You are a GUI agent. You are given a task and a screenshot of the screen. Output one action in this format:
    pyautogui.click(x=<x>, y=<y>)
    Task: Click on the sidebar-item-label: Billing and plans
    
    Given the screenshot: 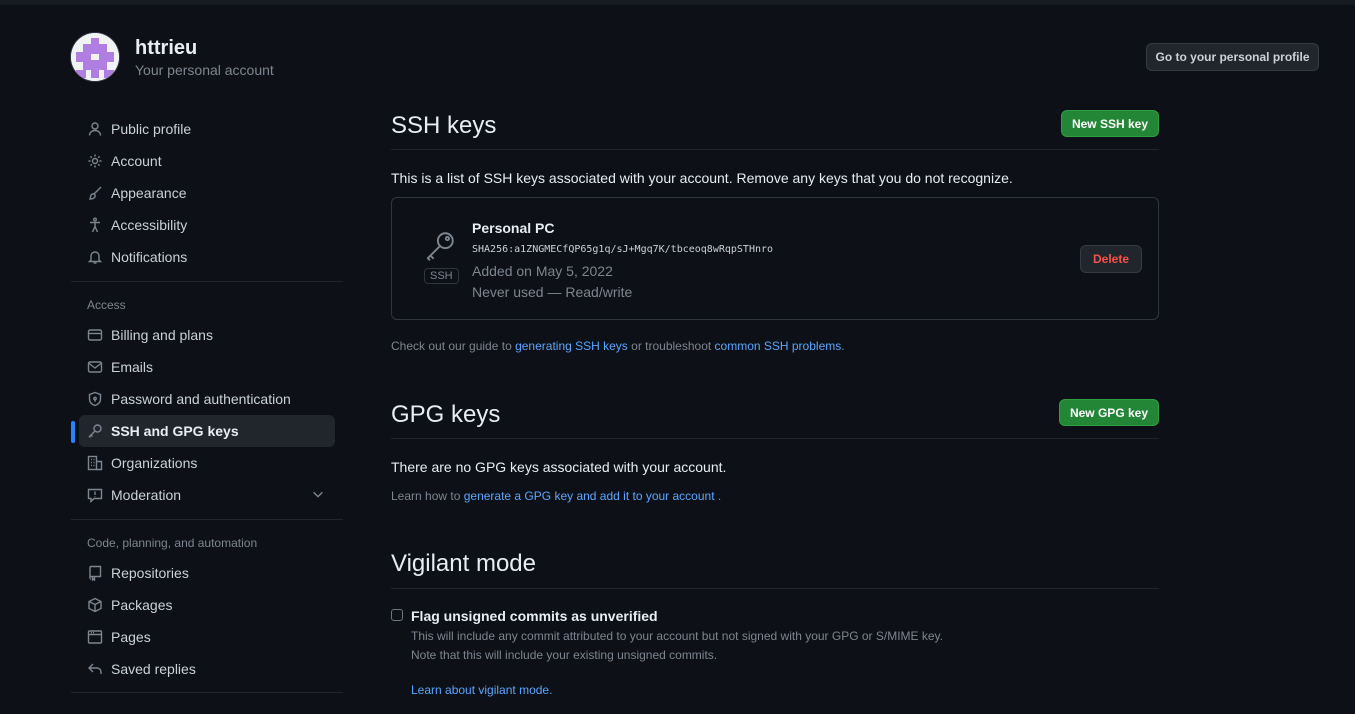 What is the action you would take?
    pyautogui.click(x=162, y=335)
    